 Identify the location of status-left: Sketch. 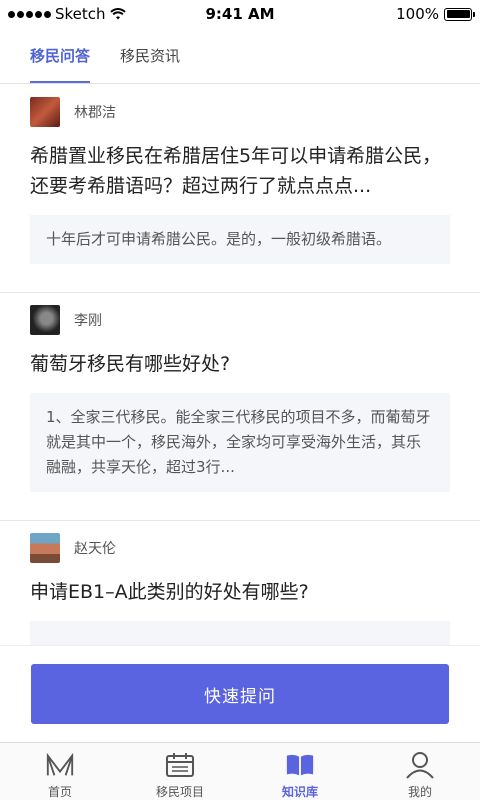
(67, 14).